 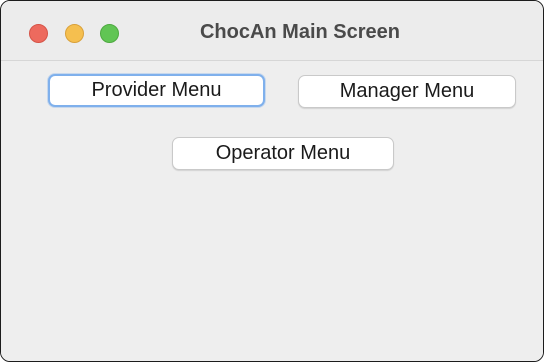 I want to click on window-title: ChocAn Main Screen, so click(x=300, y=32).